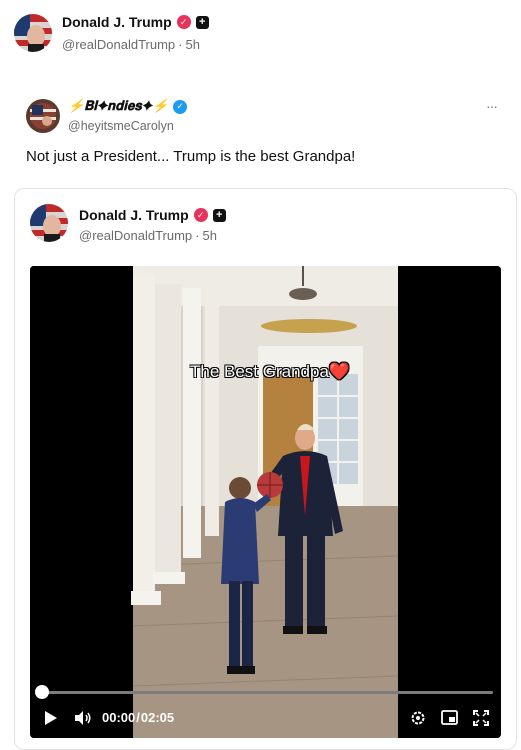  I want to click on outer-author-name: Donald J. Trump, so click(117, 22).